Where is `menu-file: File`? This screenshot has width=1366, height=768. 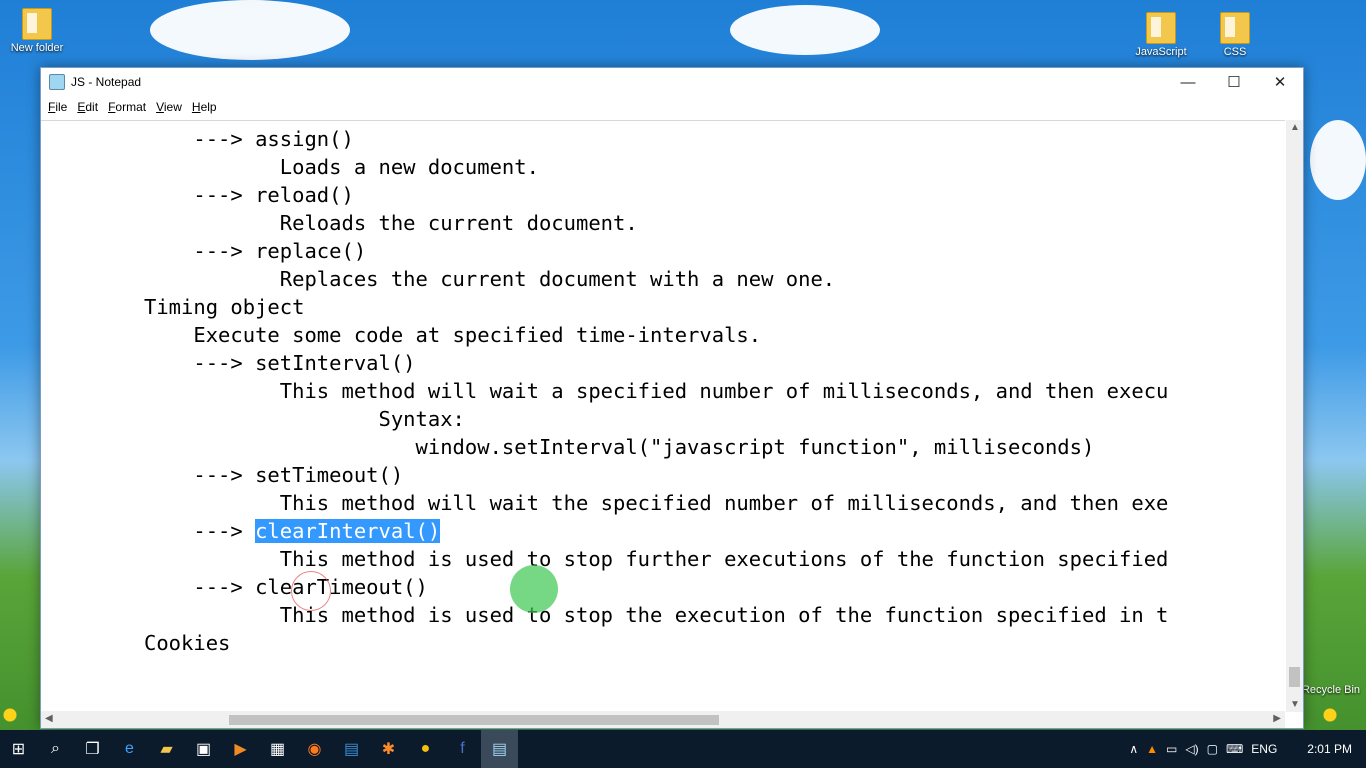
menu-file: File is located at coordinates (57, 107).